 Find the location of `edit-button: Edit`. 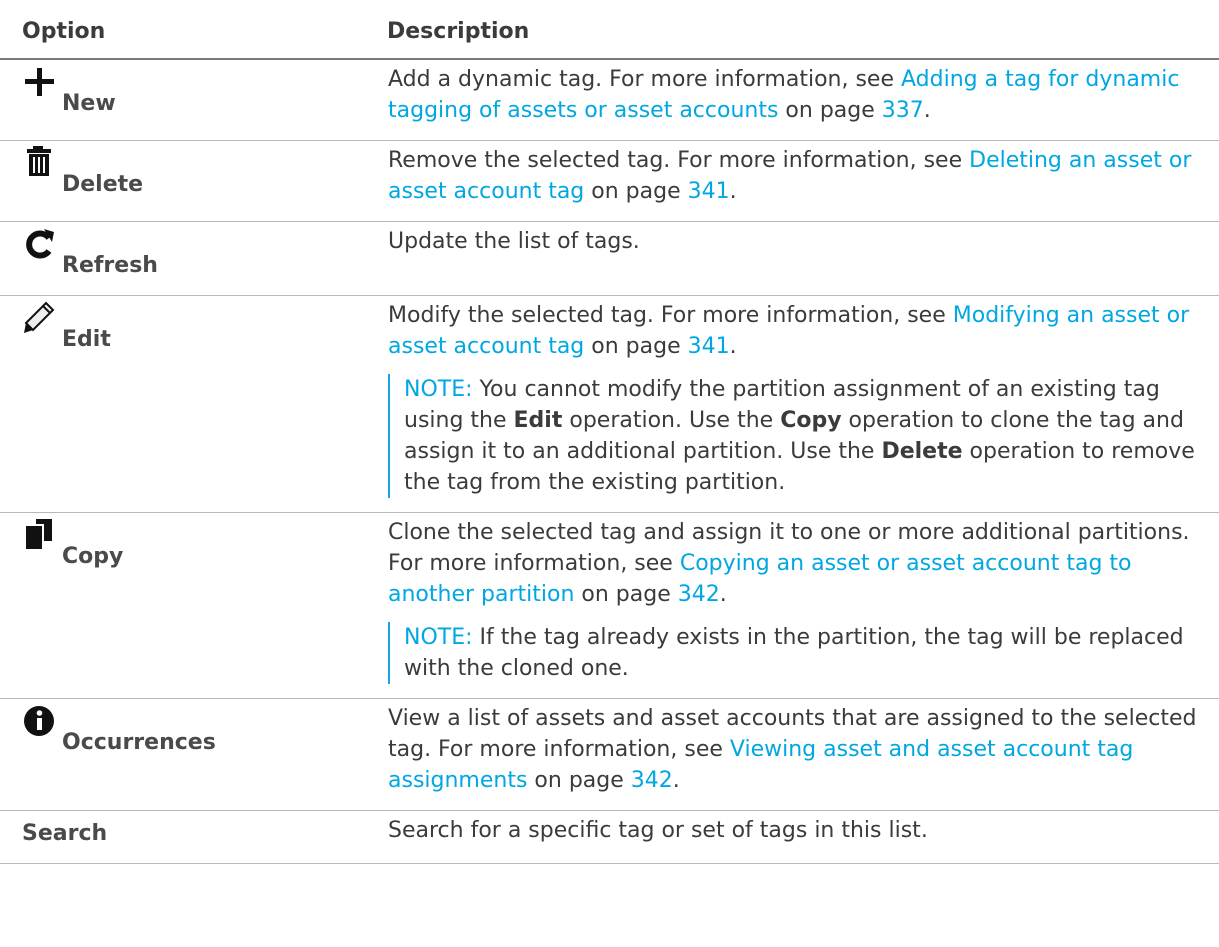

edit-button: Edit is located at coordinates (186, 327).